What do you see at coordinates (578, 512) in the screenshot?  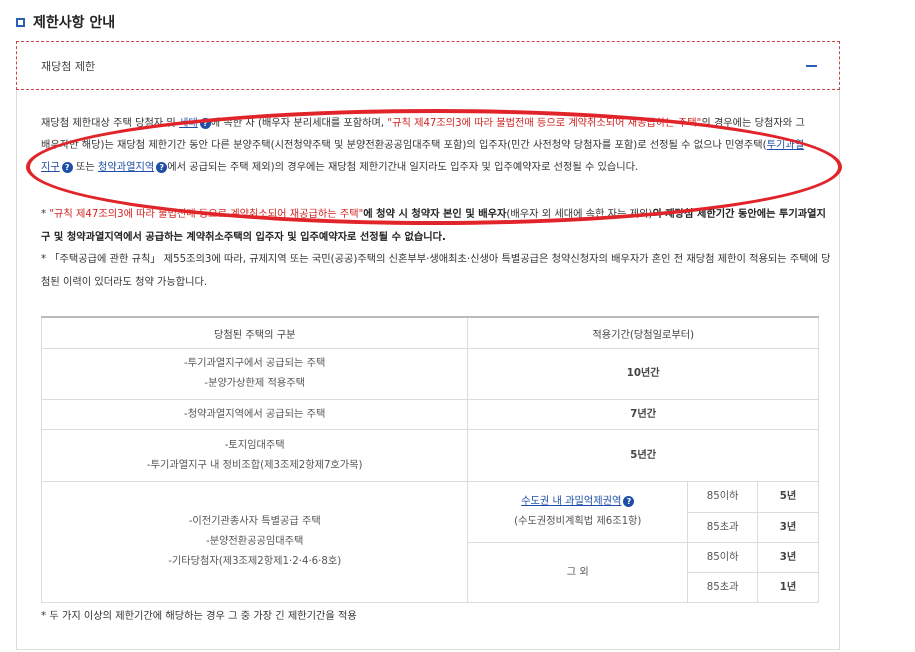 I see `metro-area-cell: 수도권 내 과밀억제권역? (수도권정비계획법 제6조1항)` at bounding box center [578, 512].